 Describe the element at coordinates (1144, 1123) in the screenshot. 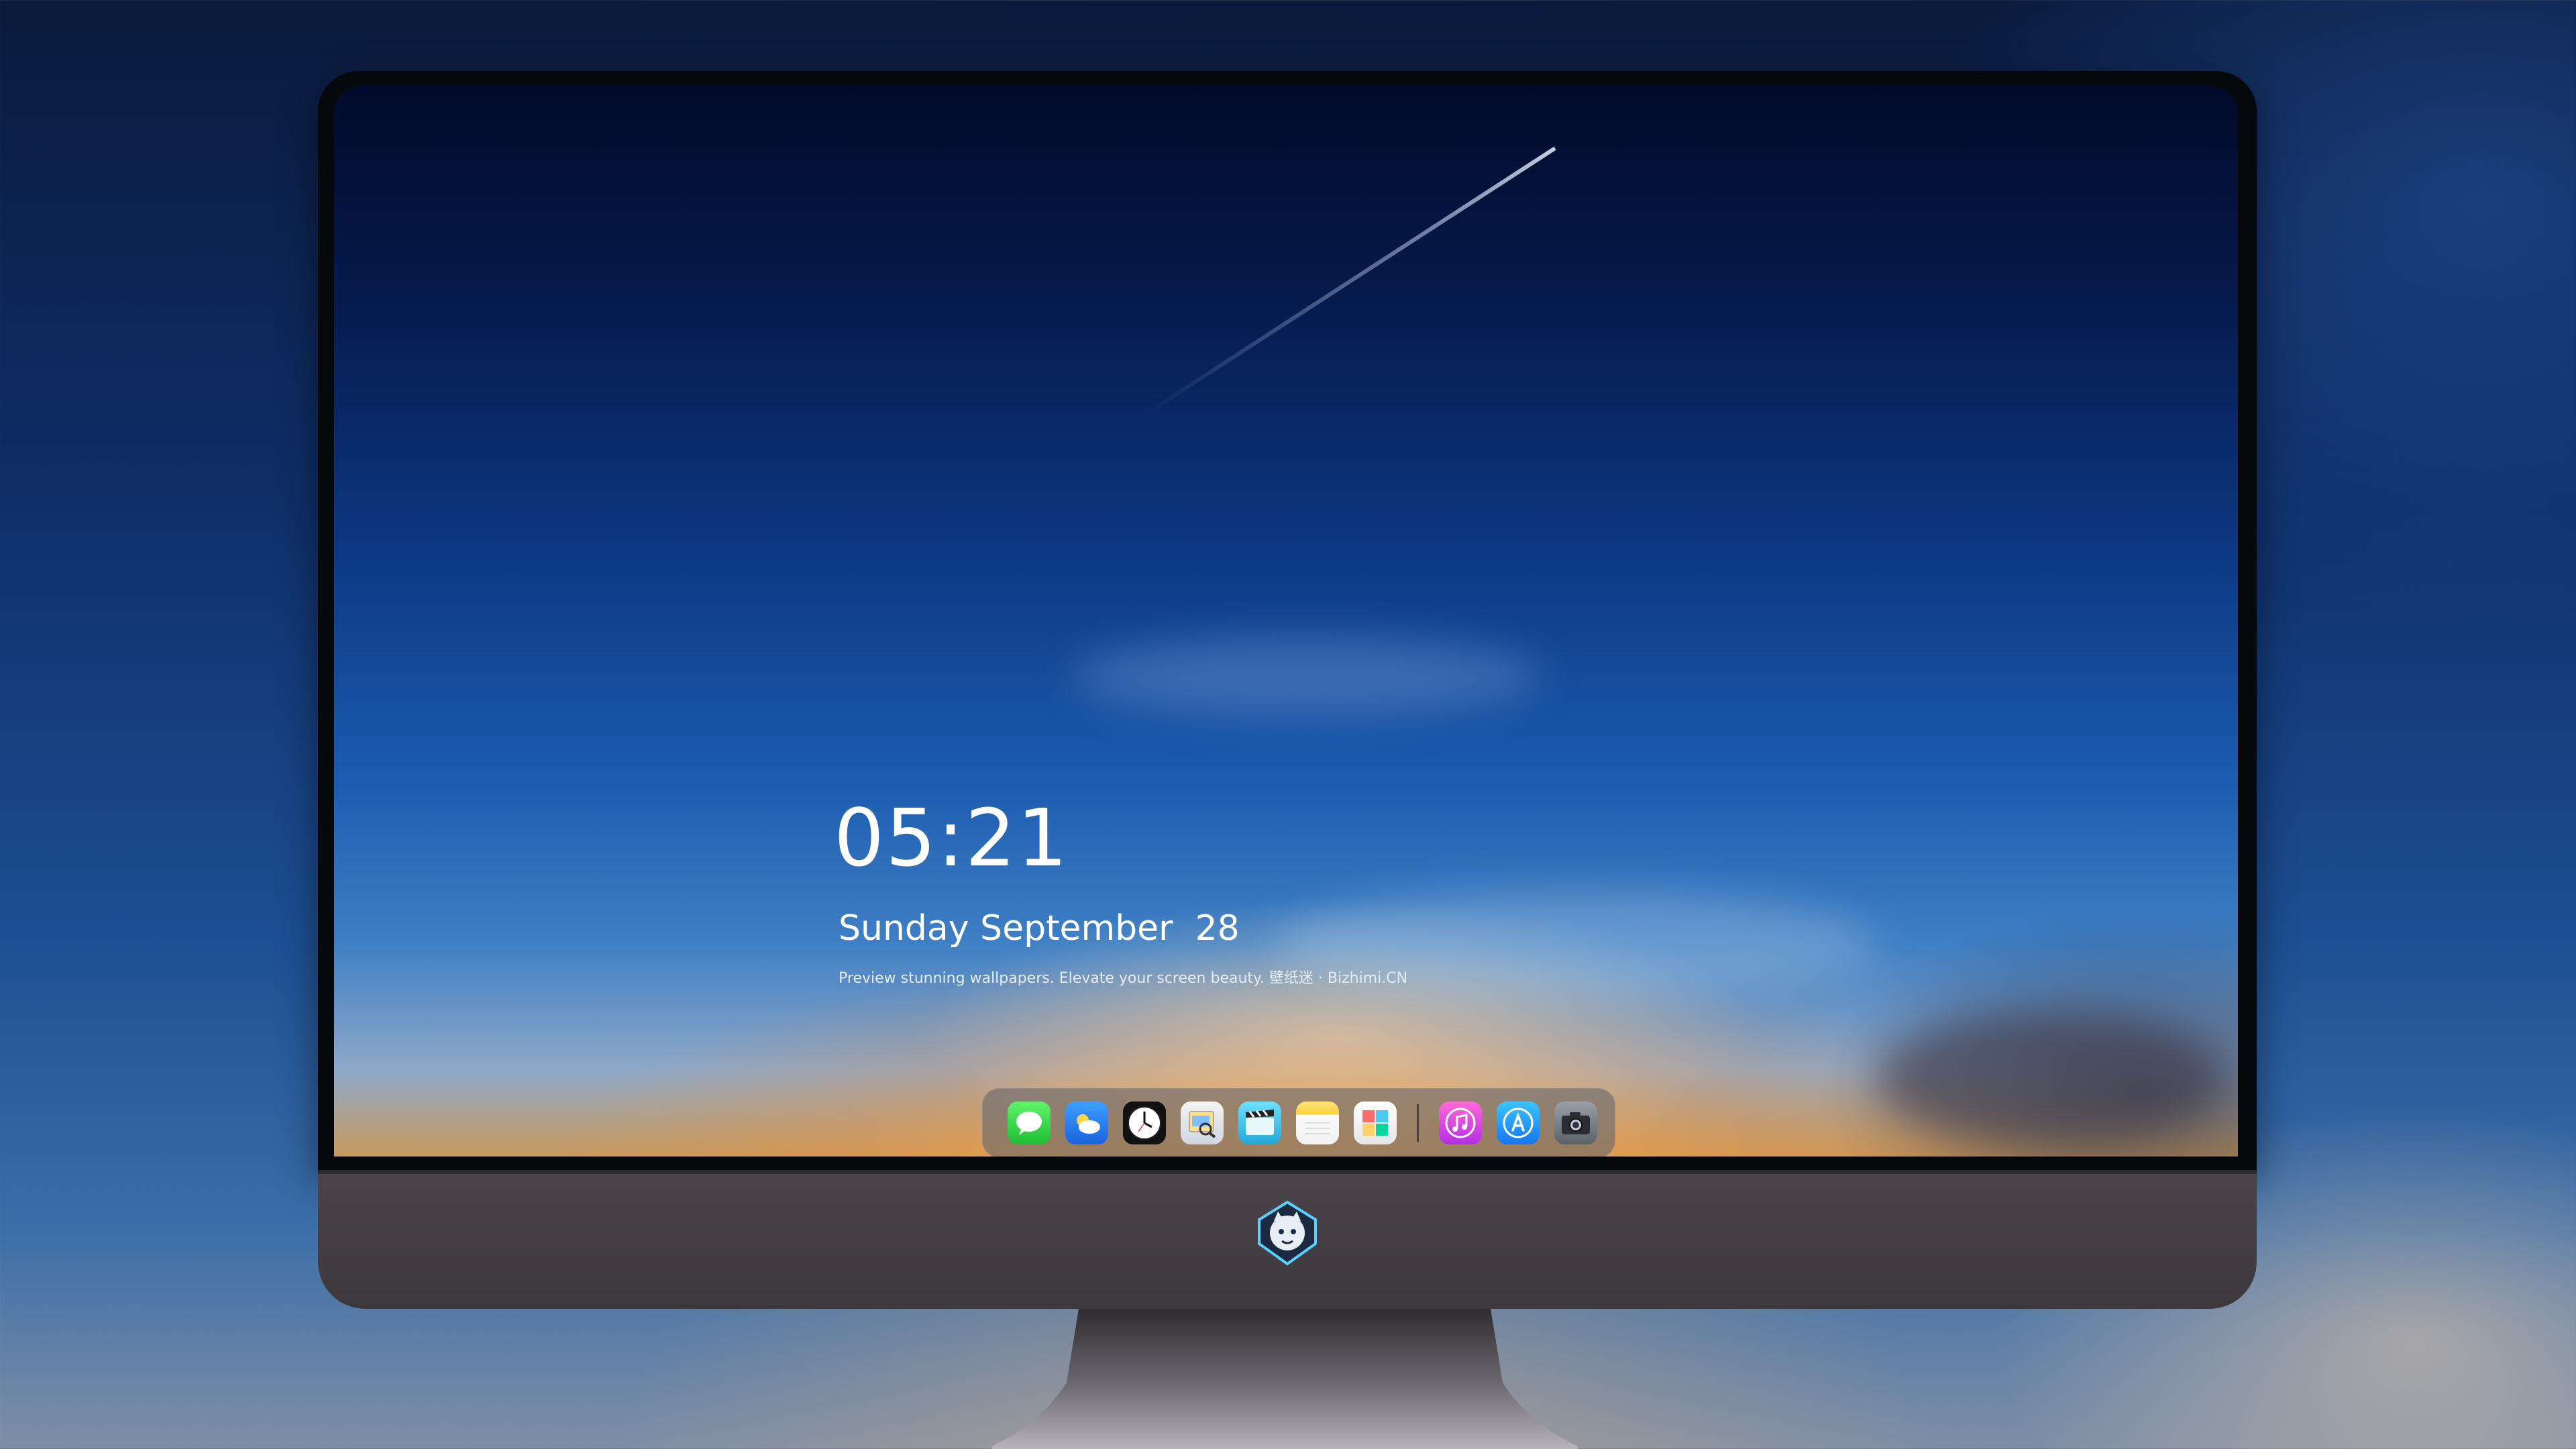

I see `clock-icon` at that location.